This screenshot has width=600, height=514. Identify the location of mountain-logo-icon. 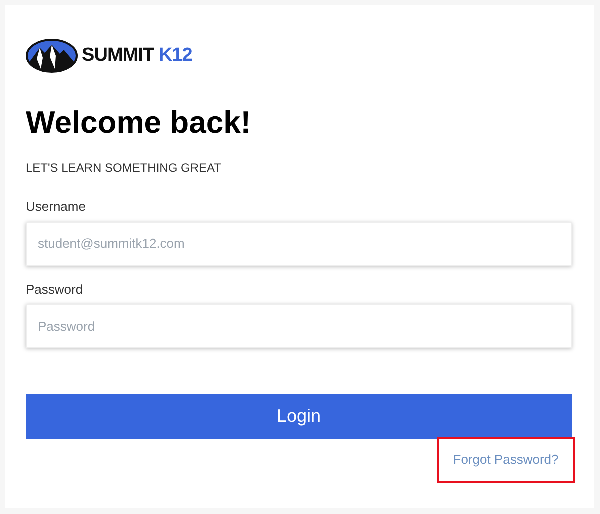
(52, 56).